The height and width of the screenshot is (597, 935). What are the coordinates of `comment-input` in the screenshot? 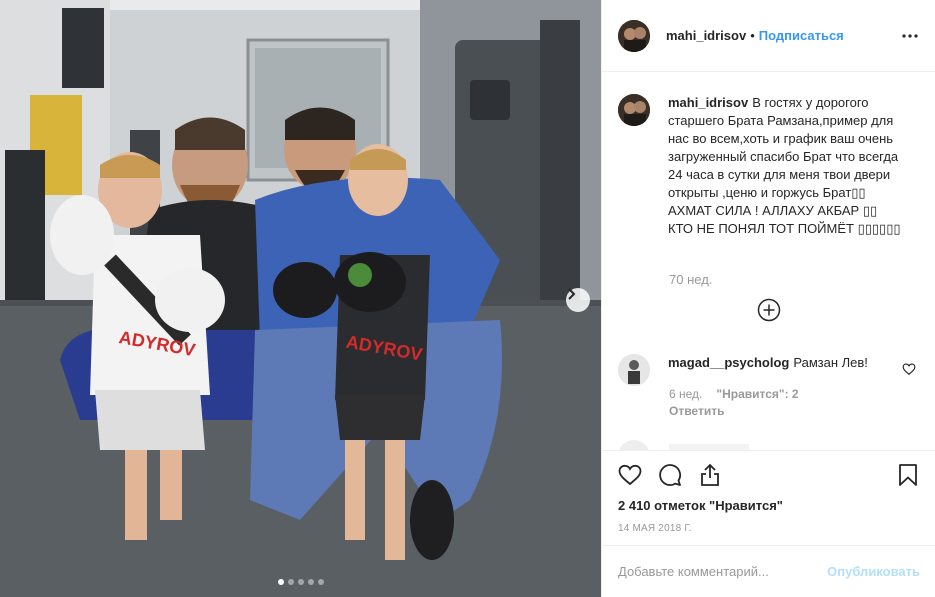 It's located at (723, 571).